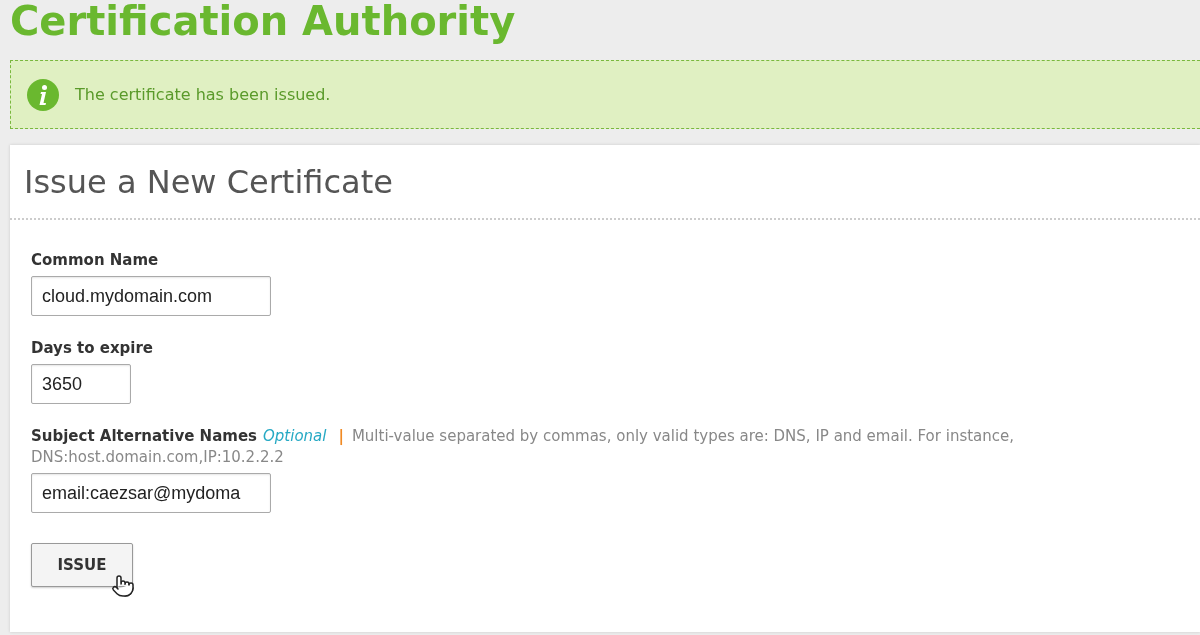 The height and width of the screenshot is (635, 1200). Describe the element at coordinates (263, 23) in the screenshot. I see `page-title: Certification Authority` at that location.